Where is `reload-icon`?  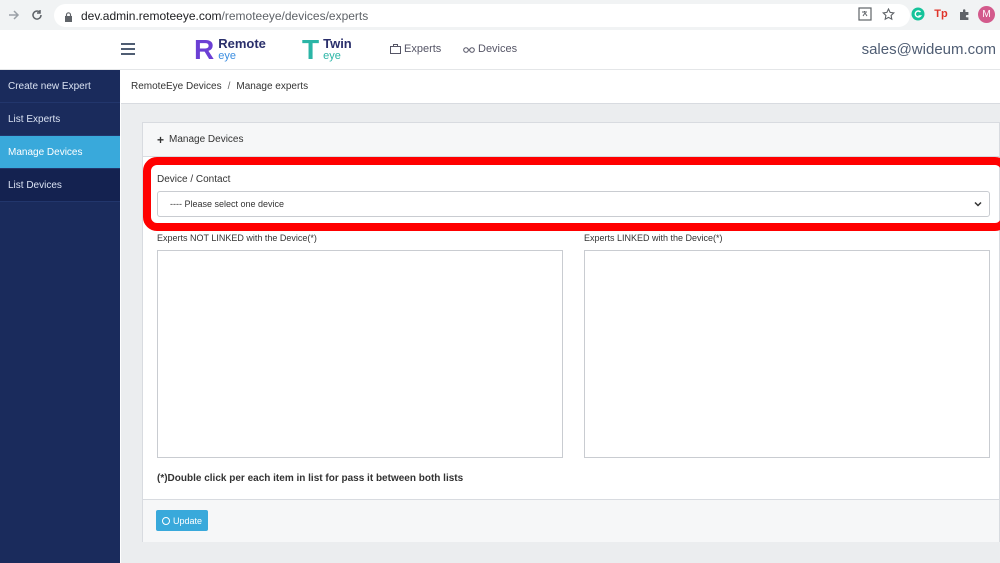
reload-icon is located at coordinates (37, 15).